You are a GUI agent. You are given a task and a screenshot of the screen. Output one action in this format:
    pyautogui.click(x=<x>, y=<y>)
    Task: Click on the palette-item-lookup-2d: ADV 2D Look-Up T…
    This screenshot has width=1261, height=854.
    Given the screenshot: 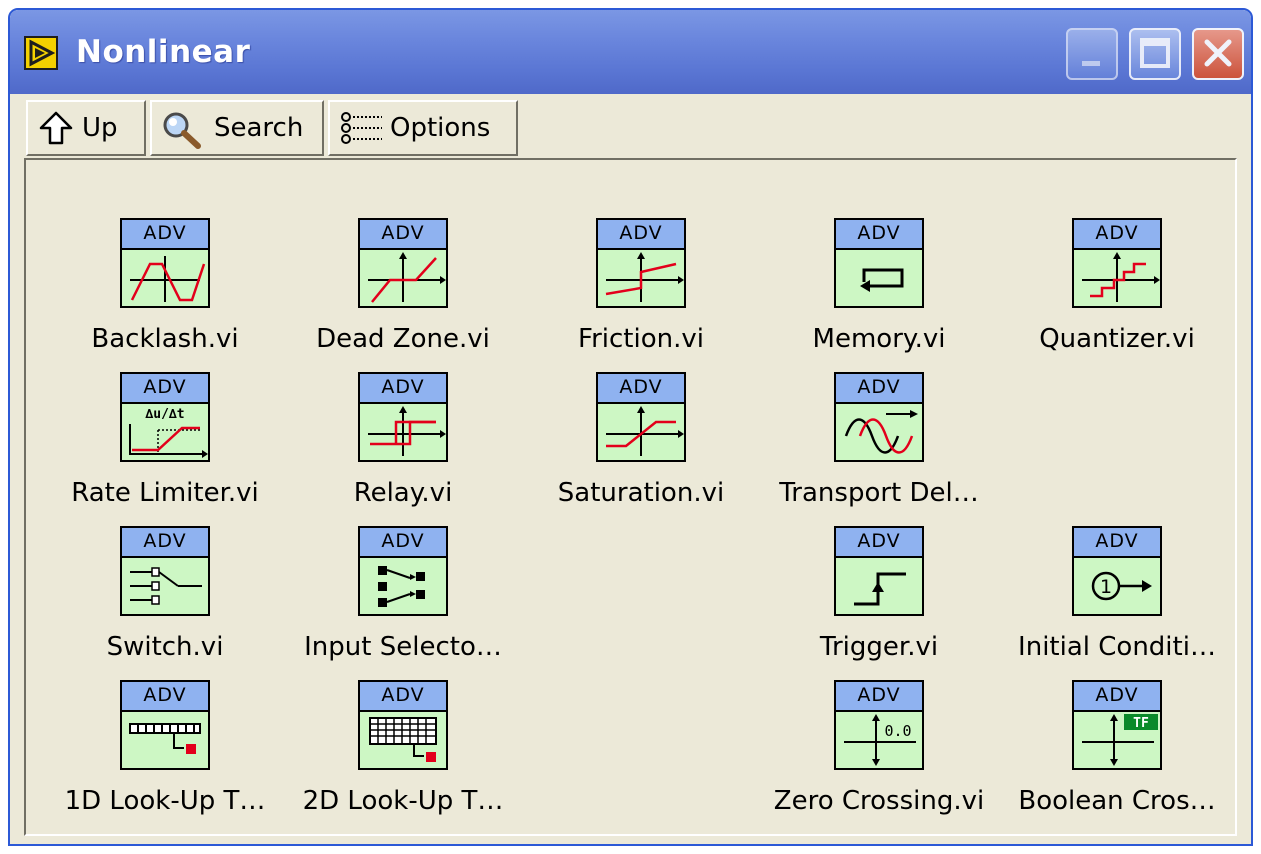 What is the action you would take?
    pyautogui.click(x=403, y=755)
    